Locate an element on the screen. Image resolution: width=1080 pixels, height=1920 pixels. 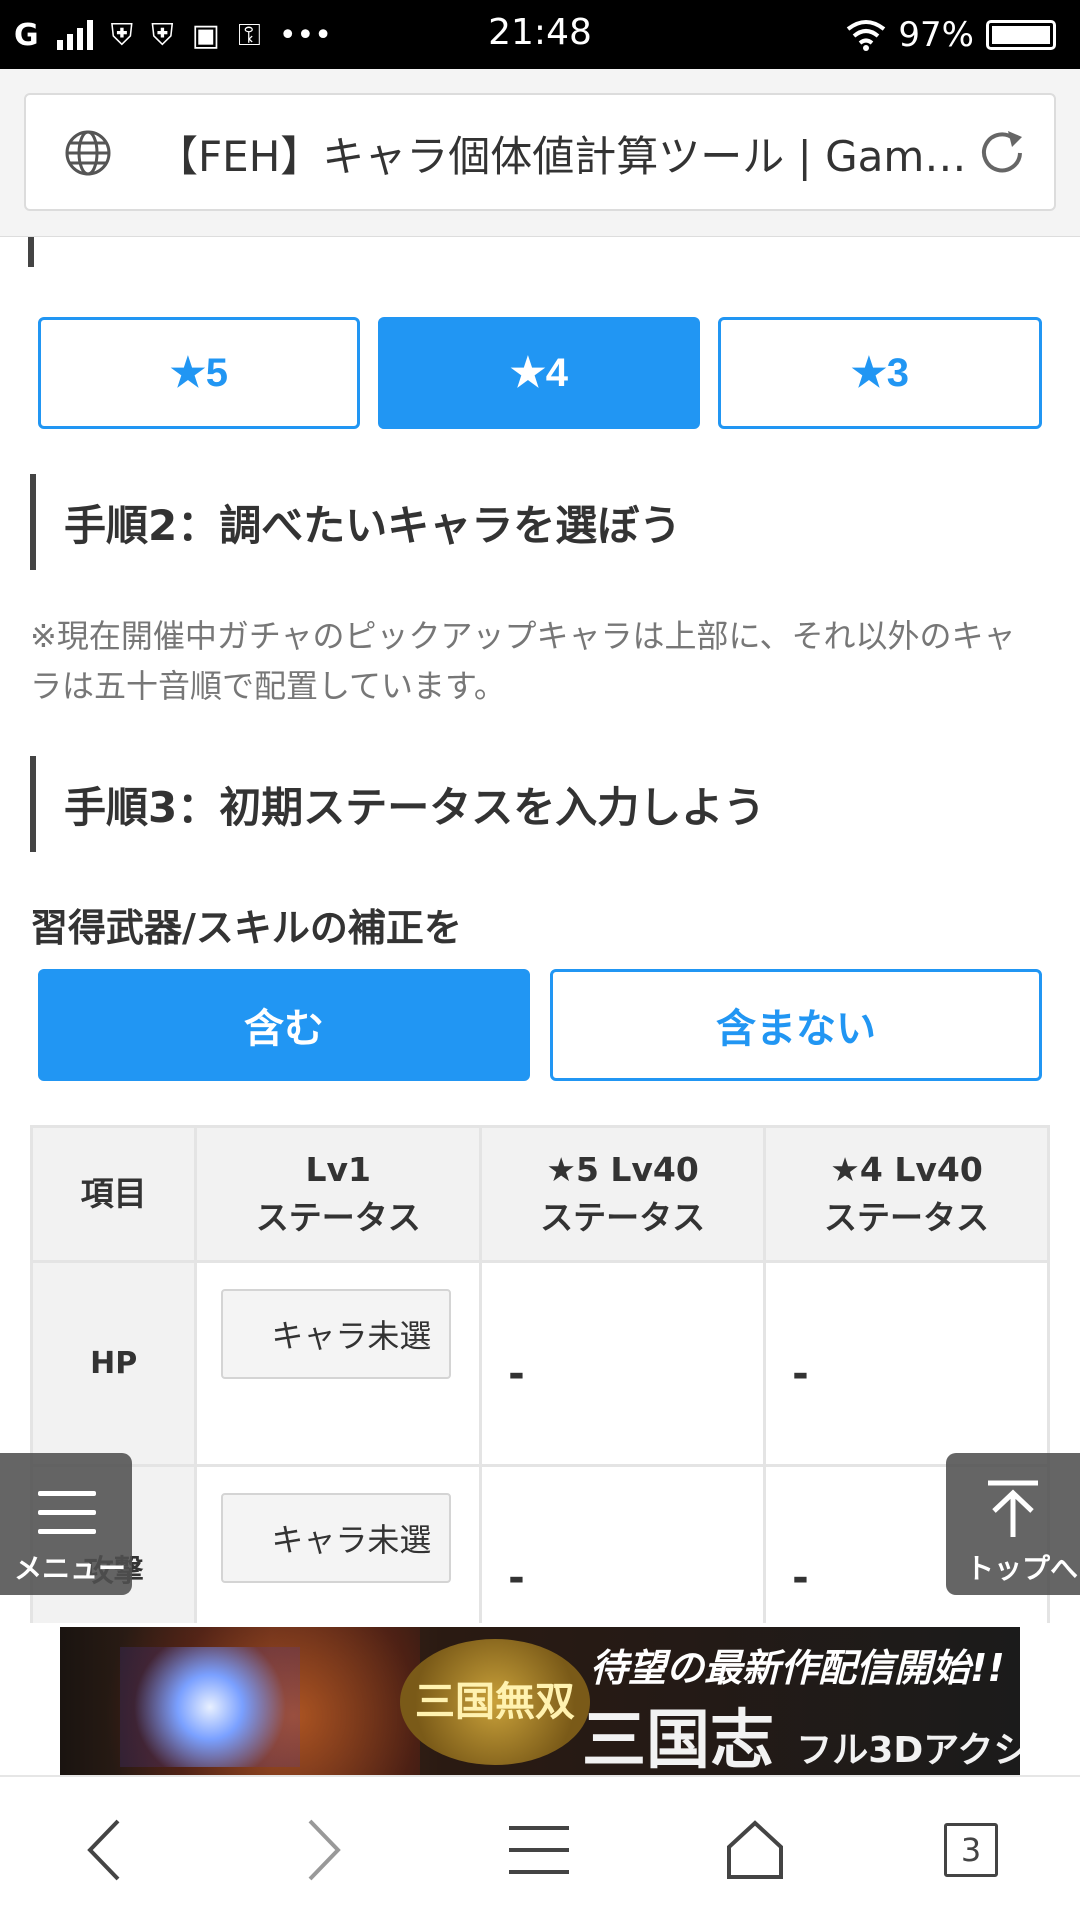
ad-banner: 三国無双 待望の最新作配信開始!! 三国志 フル3Dアクション is located at coordinates (540, 1701).